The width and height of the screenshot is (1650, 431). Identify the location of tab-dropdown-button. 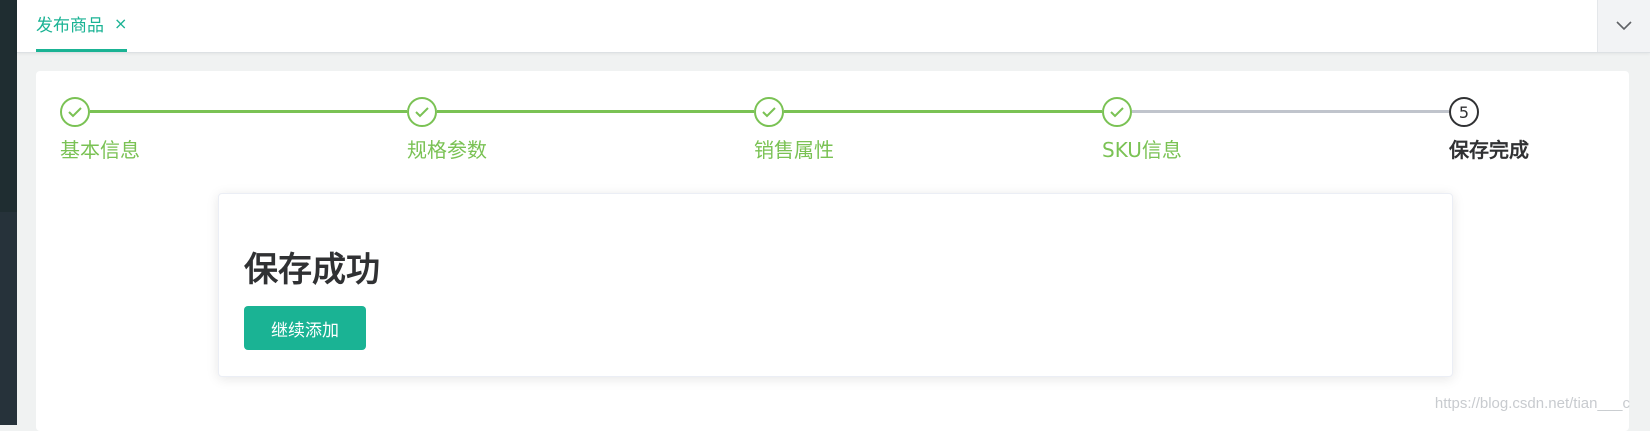
(1623, 26).